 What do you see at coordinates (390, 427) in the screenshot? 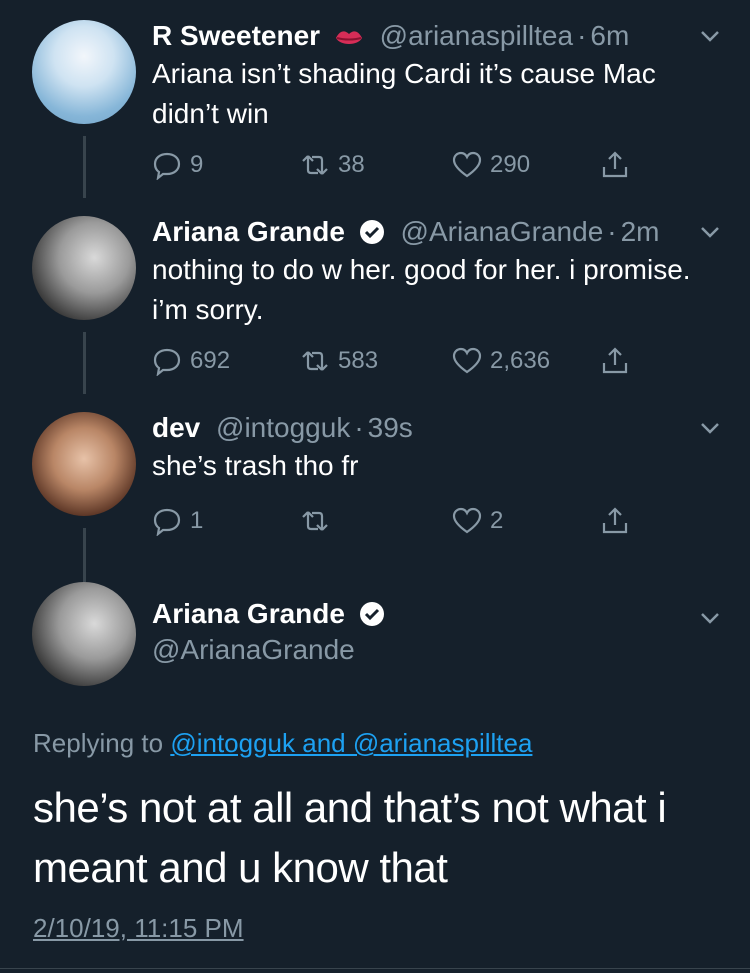
I see `timestamp: 39s` at bounding box center [390, 427].